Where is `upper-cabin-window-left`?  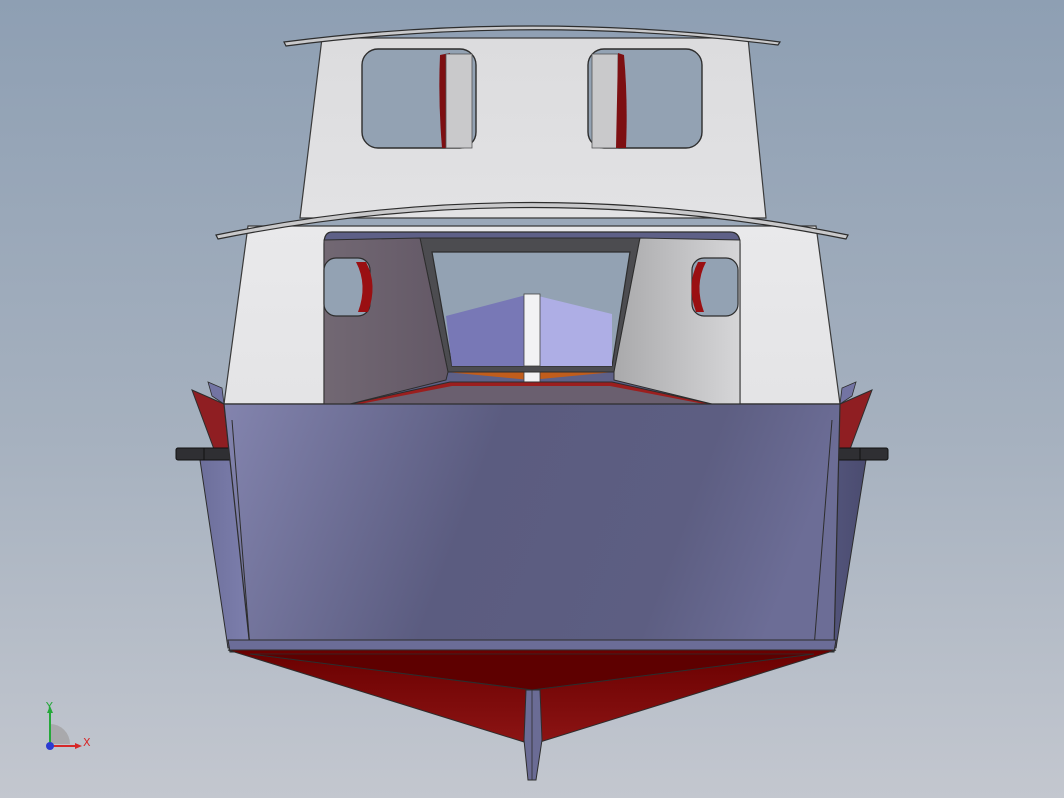 upper-cabin-window-left is located at coordinates (419, 98).